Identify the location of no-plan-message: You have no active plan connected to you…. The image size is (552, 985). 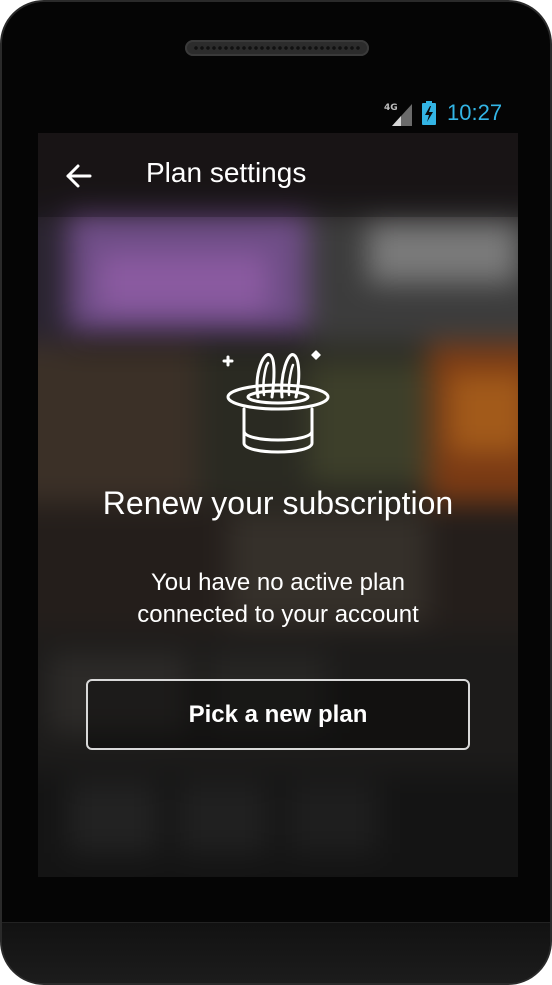
(278, 599).